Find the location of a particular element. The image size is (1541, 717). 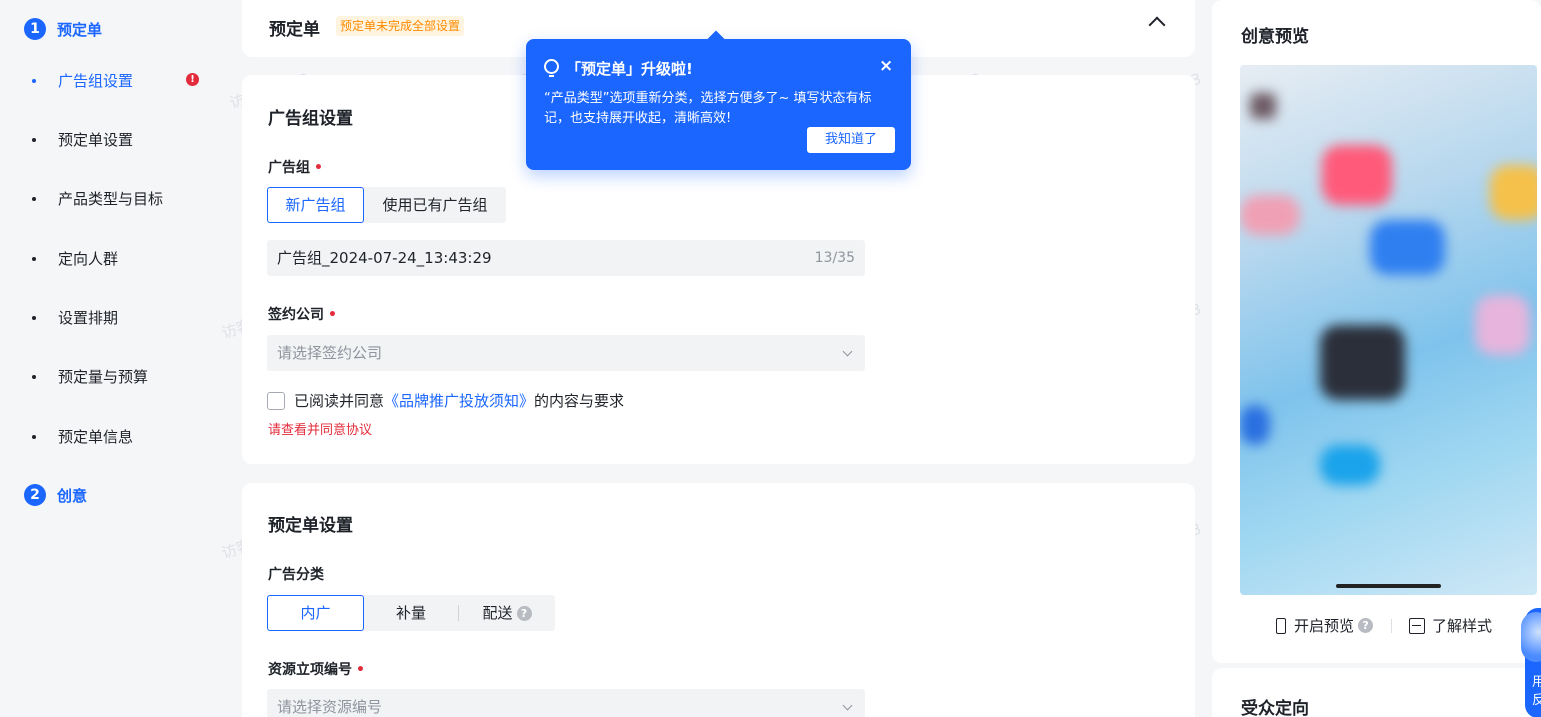

adgroup-label: 广告组 • is located at coordinates (295, 167).